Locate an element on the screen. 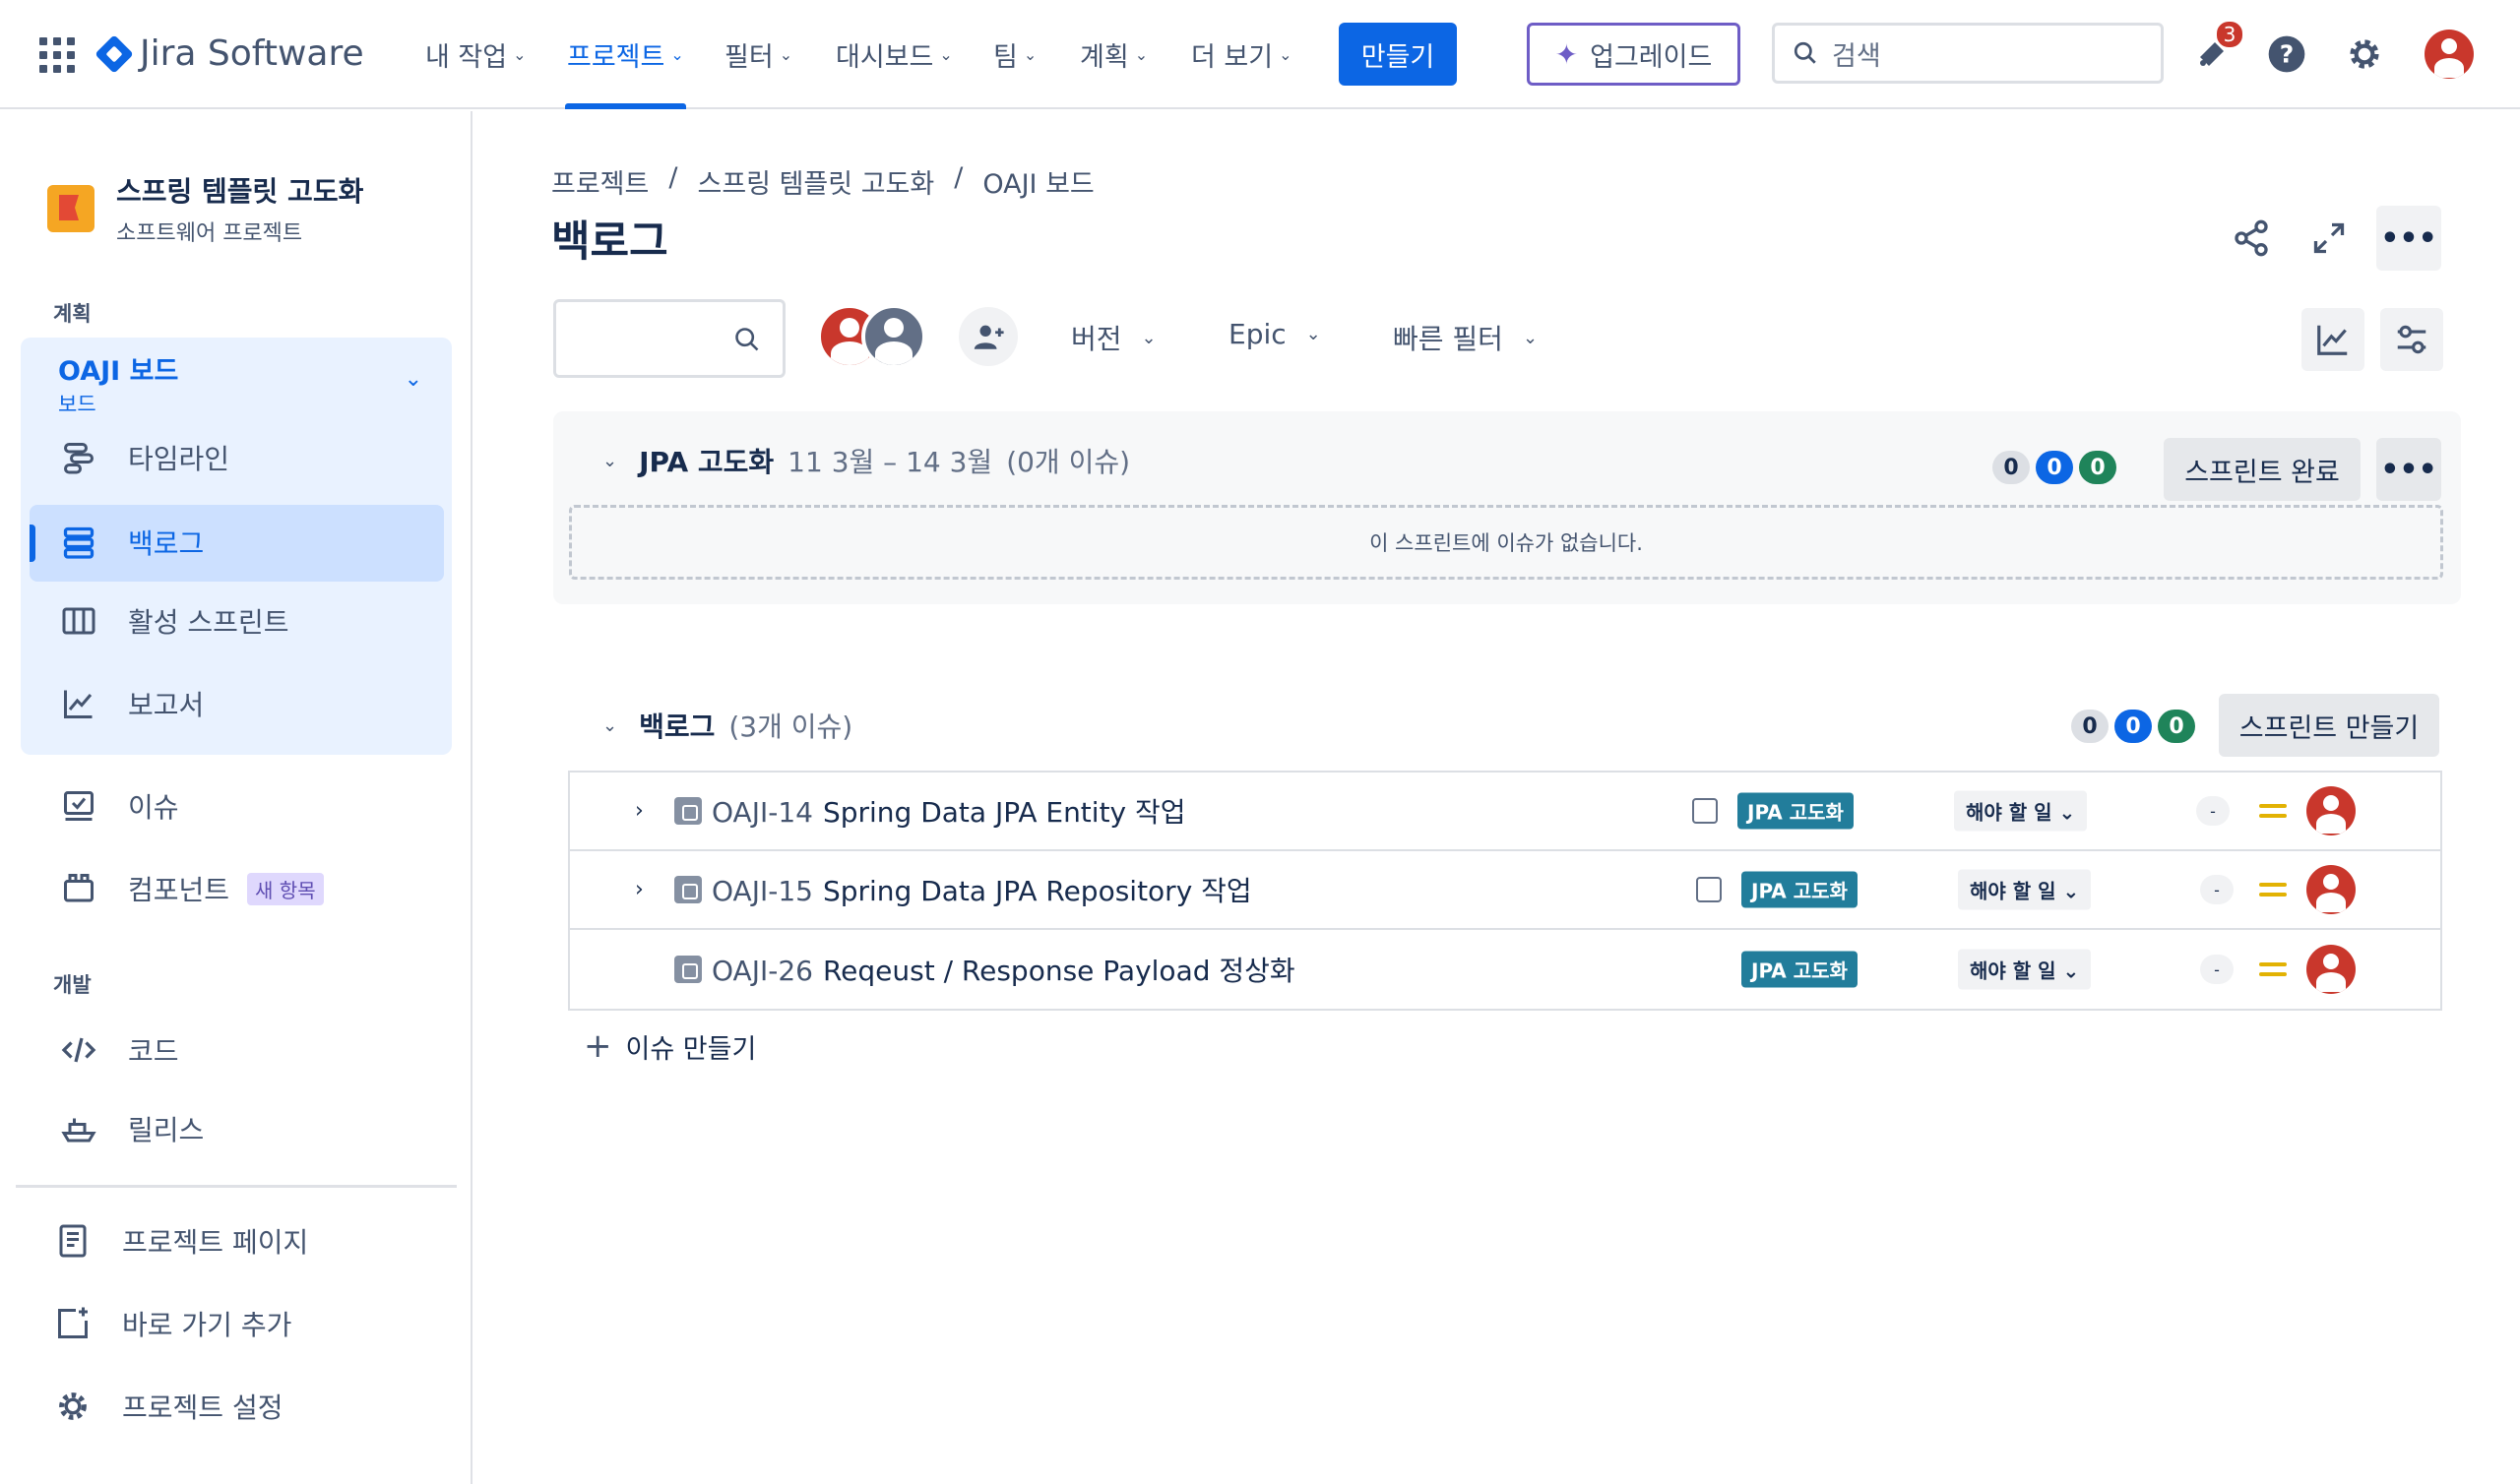  nav-dashboards: 대시보드 ⌄ is located at coordinates (894, 54).